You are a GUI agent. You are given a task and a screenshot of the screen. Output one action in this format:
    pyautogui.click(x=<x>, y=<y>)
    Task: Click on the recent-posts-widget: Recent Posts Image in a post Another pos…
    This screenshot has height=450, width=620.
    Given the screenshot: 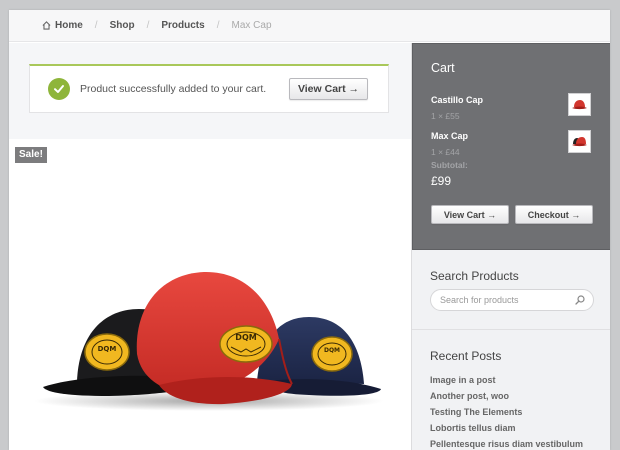 What is the action you would take?
    pyautogui.click(x=511, y=390)
    